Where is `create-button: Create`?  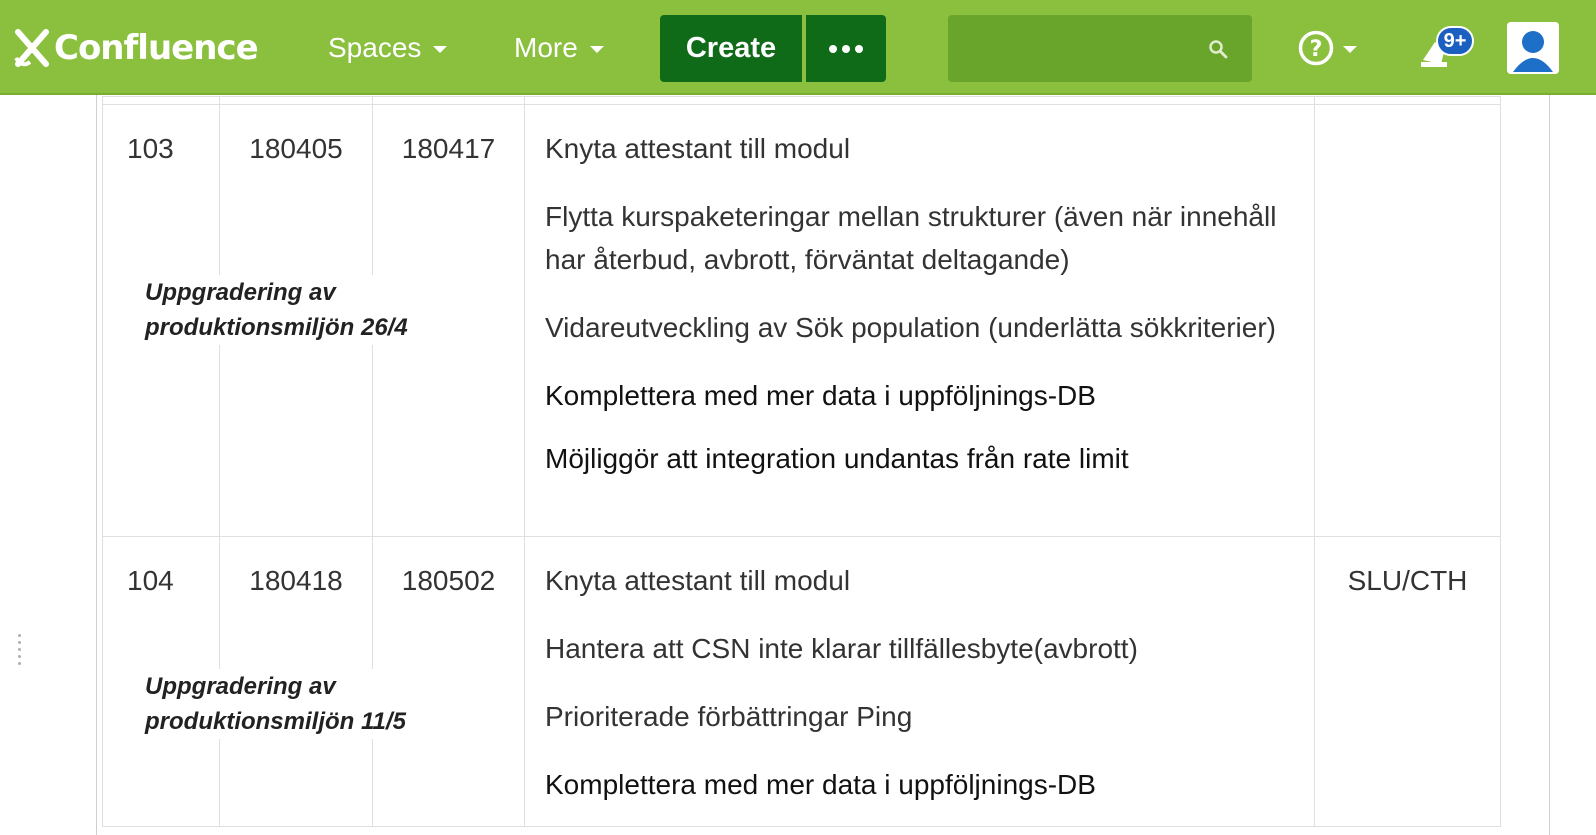
create-button: Create is located at coordinates (731, 48).